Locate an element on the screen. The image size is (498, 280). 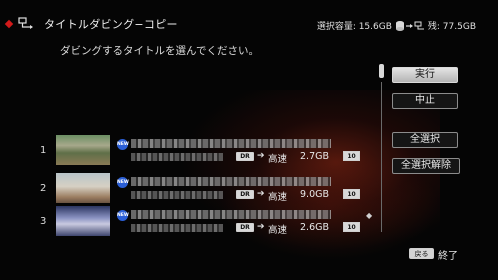
title-number: 2 is located at coordinates (43, 188).